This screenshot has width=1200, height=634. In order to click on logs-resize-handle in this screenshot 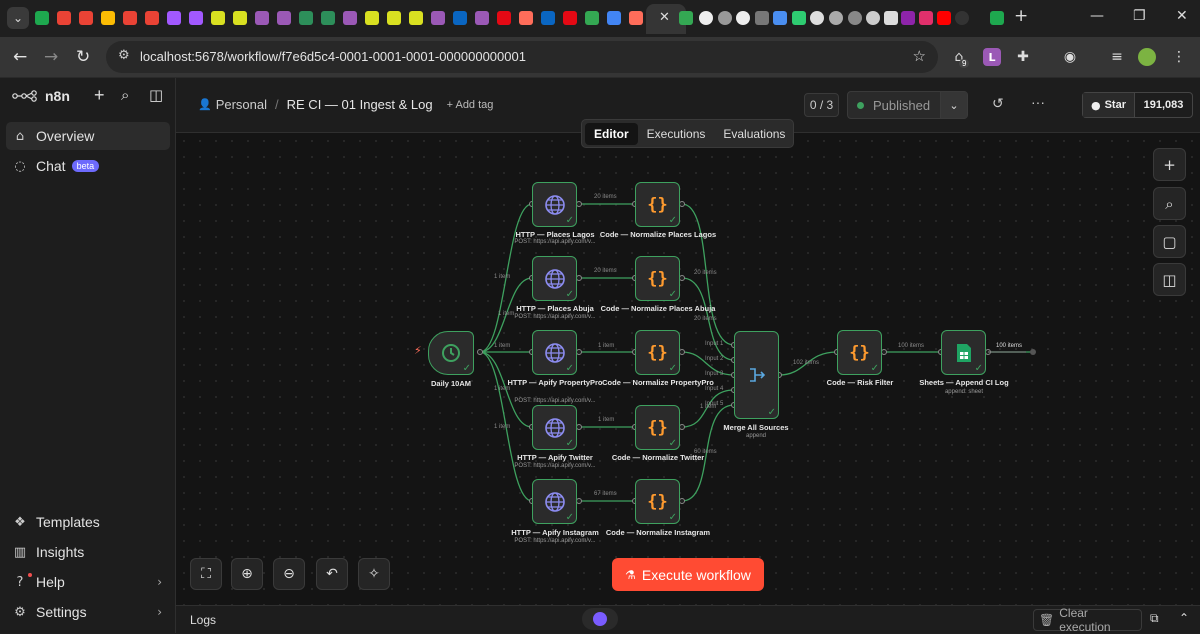, I will do `click(600, 619)`.